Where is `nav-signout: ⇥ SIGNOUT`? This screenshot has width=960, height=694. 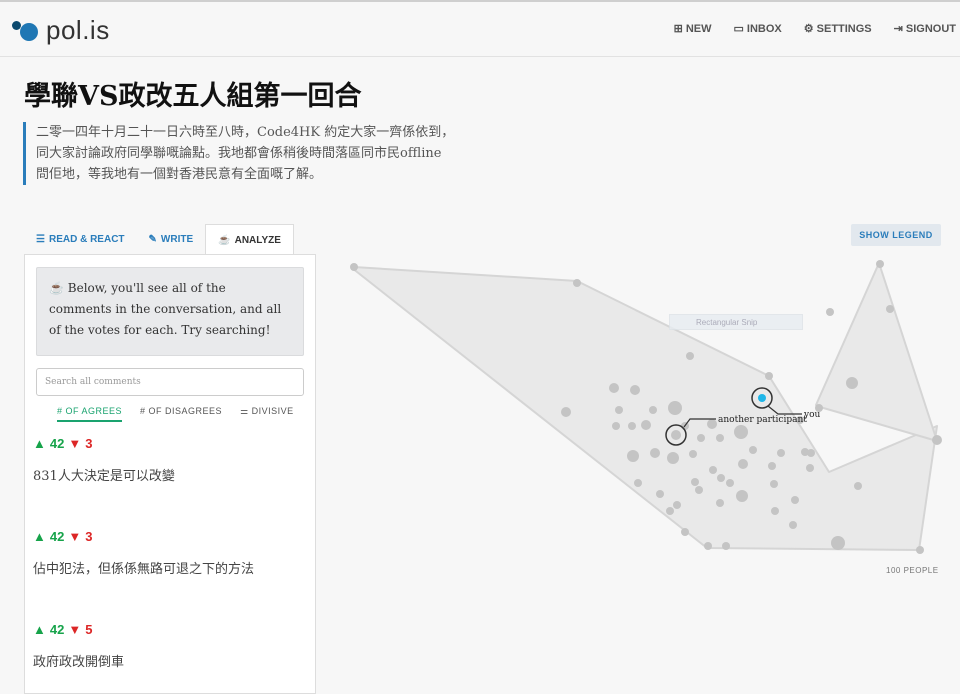 nav-signout: ⇥ SIGNOUT is located at coordinates (925, 29).